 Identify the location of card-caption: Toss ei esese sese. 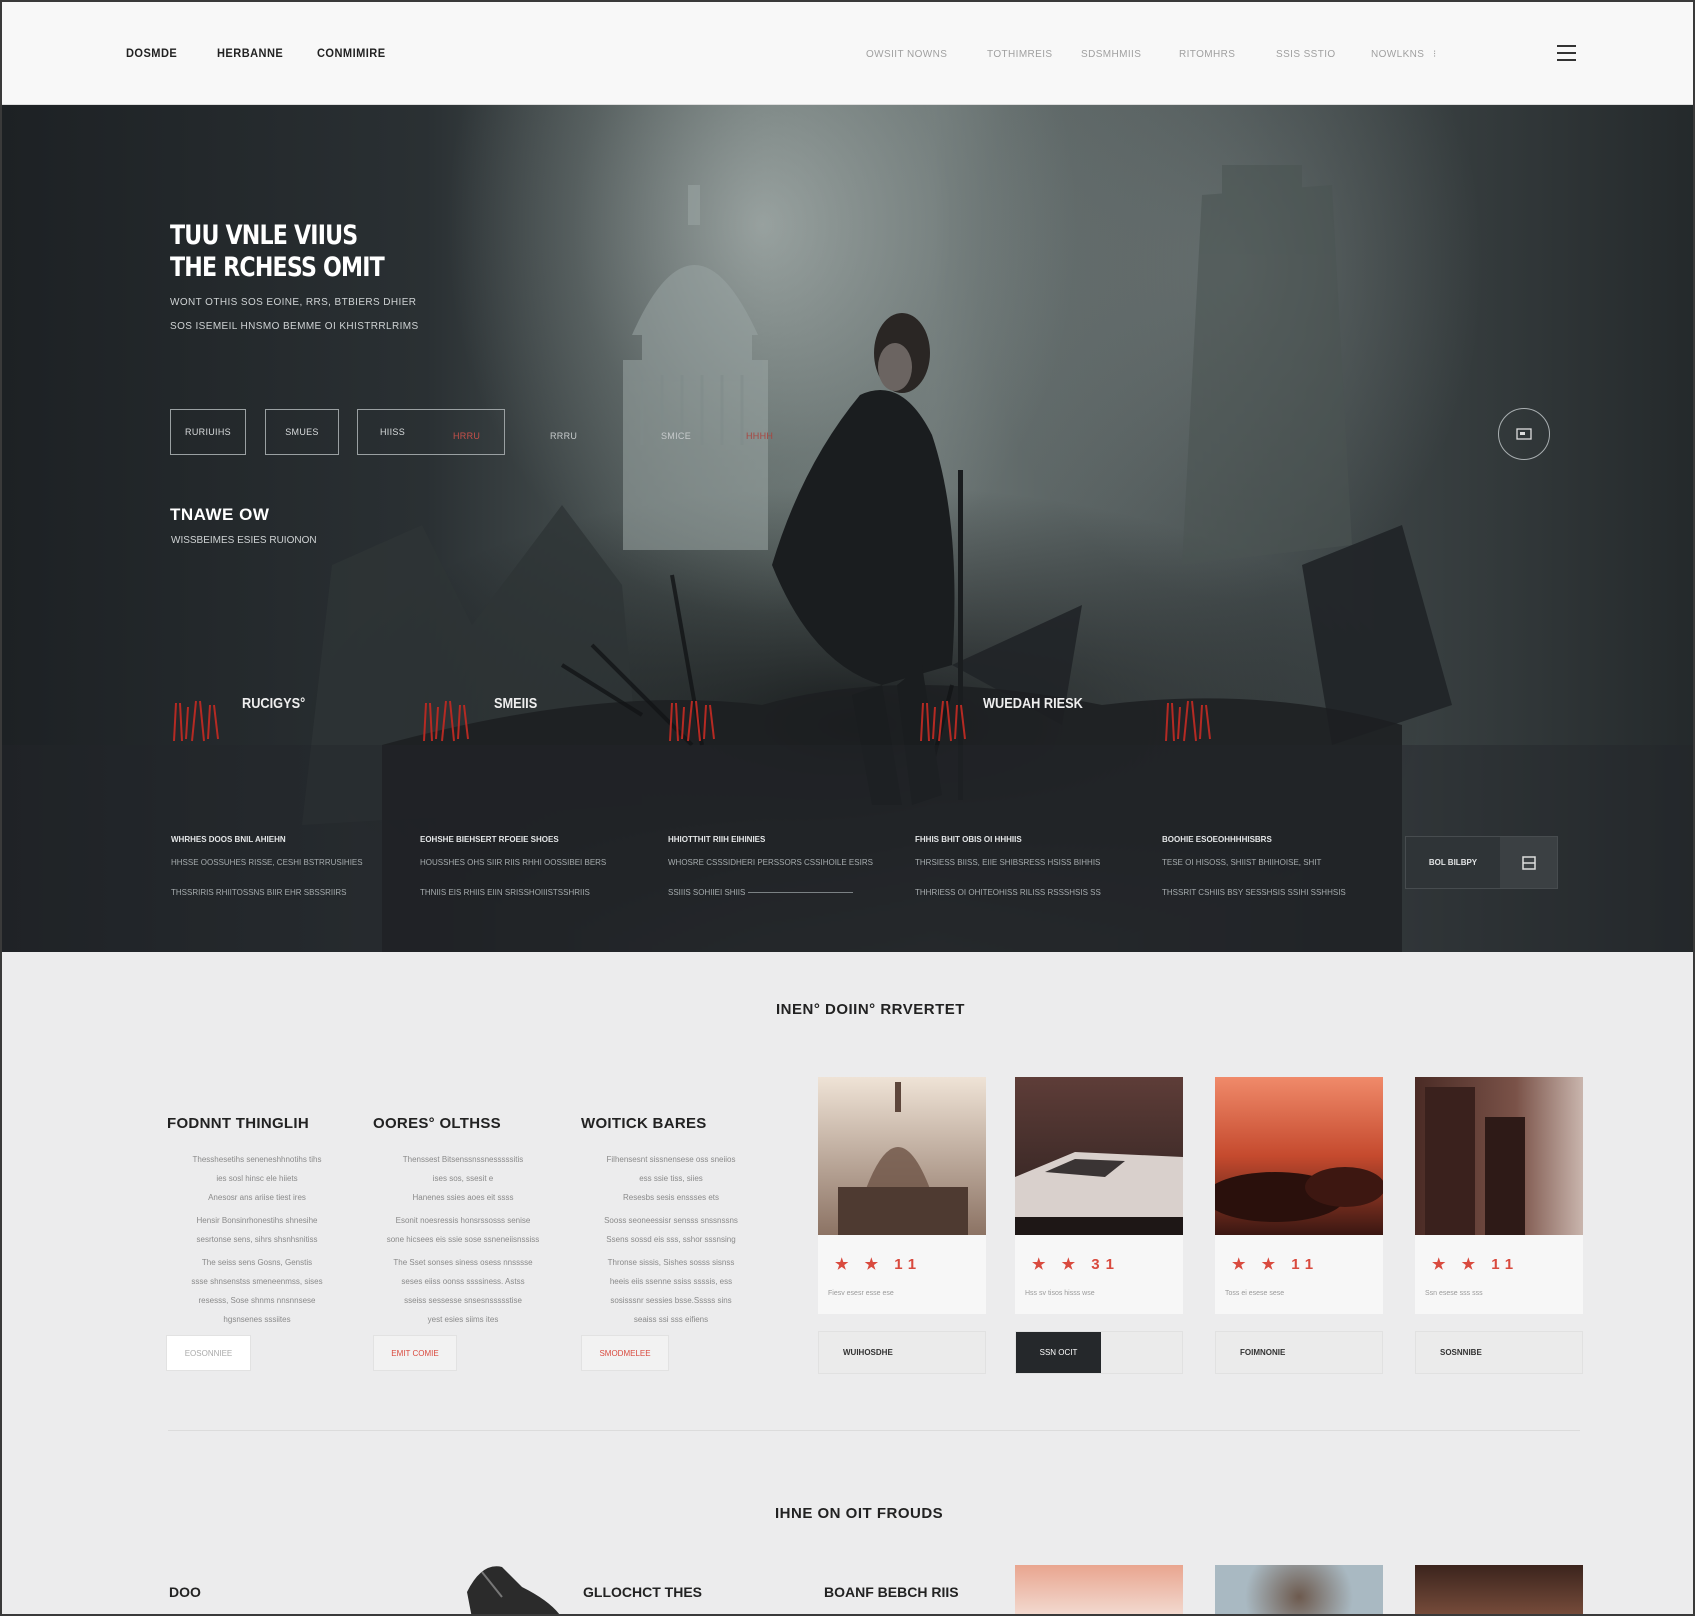
(1255, 1293).